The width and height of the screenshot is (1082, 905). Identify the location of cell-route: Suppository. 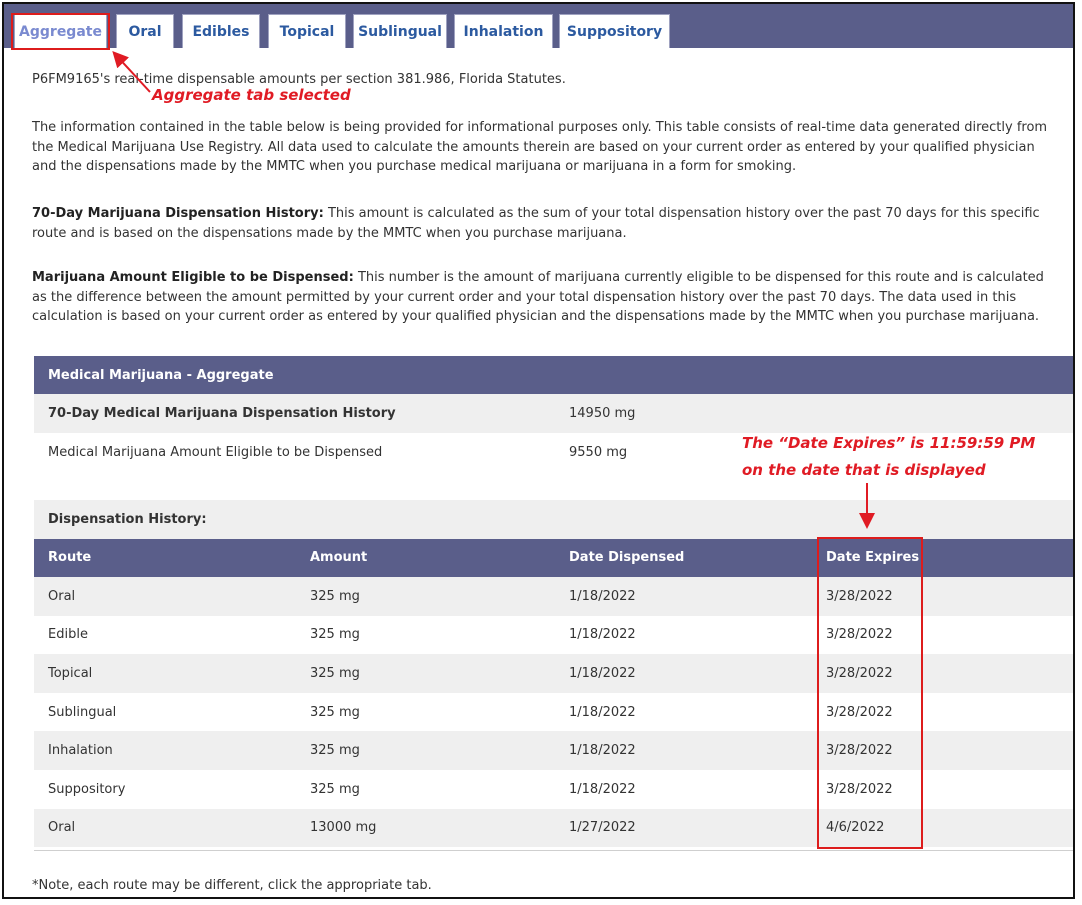
(87, 789).